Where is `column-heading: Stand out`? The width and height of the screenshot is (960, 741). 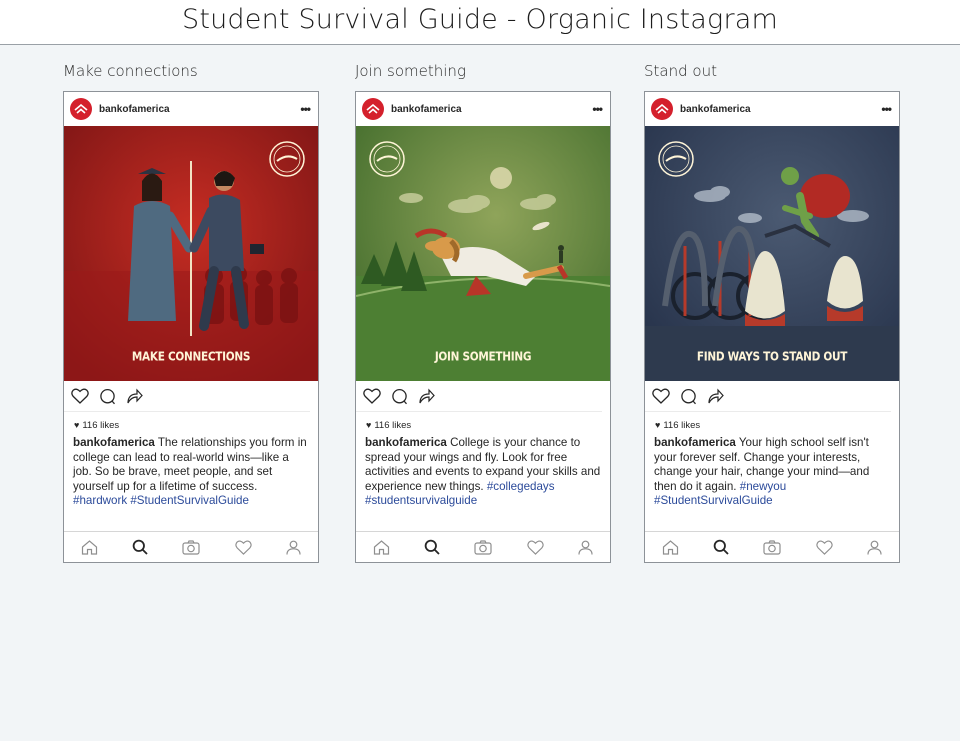
column-heading: Stand out is located at coordinates (680, 71).